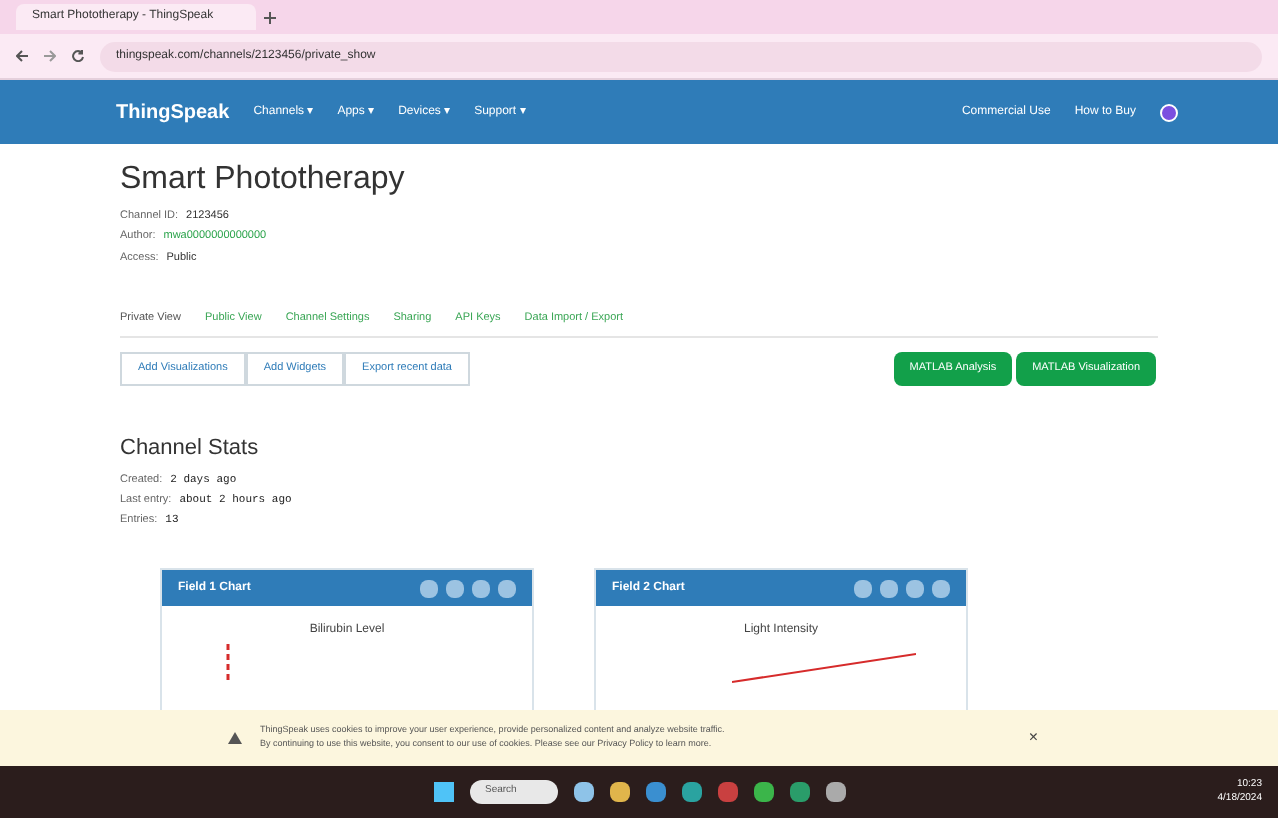 The image size is (1278, 818). Describe the element at coordinates (22, 56) in the screenshot. I see `back-icon` at that location.